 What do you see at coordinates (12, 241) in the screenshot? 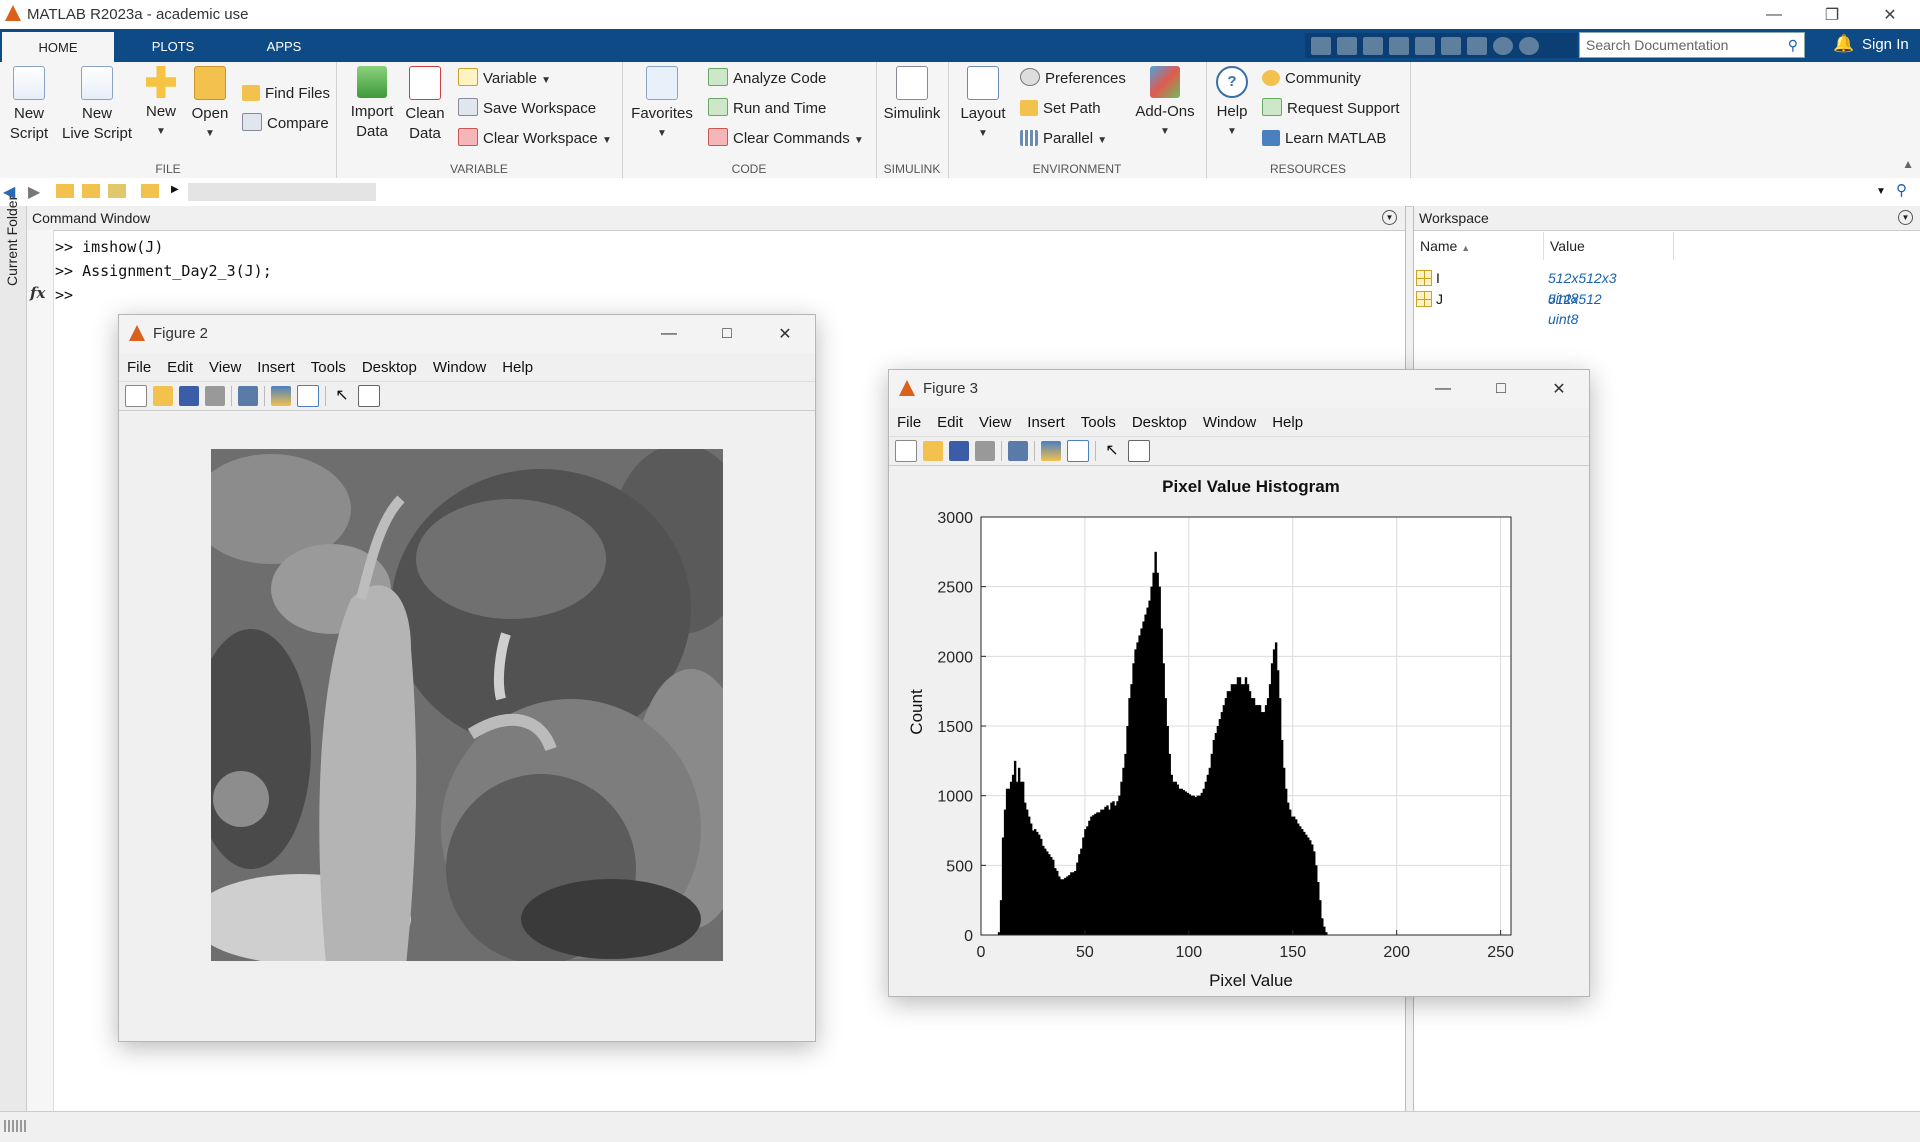
I see `current-folder-tab: Current Folder` at bounding box center [12, 241].